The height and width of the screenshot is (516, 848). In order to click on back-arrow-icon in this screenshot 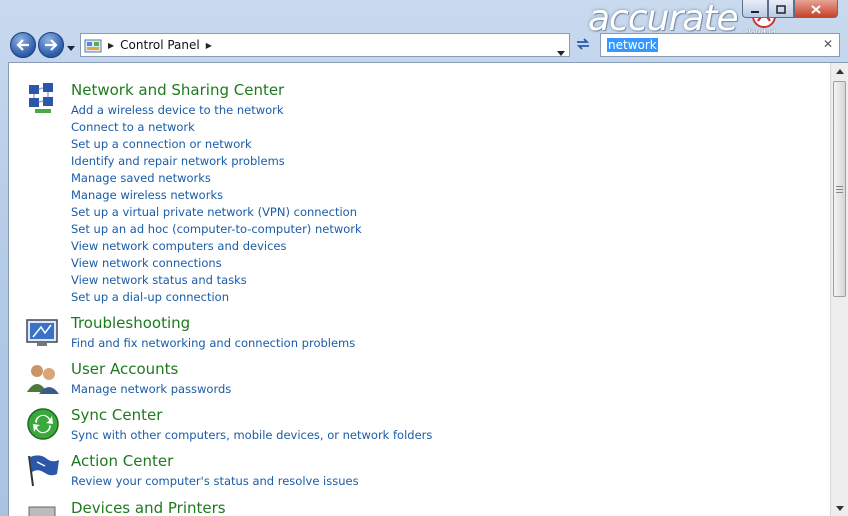, I will do `click(23, 45)`.